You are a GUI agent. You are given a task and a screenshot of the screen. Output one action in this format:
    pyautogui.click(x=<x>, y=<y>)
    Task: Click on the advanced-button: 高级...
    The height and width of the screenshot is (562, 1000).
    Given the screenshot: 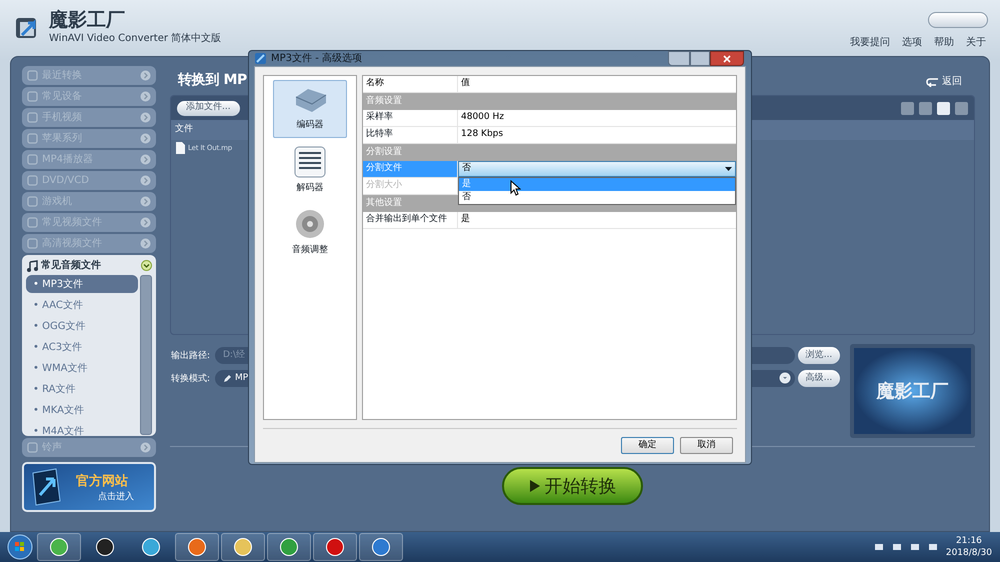 What is the action you would take?
    pyautogui.click(x=819, y=378)
    